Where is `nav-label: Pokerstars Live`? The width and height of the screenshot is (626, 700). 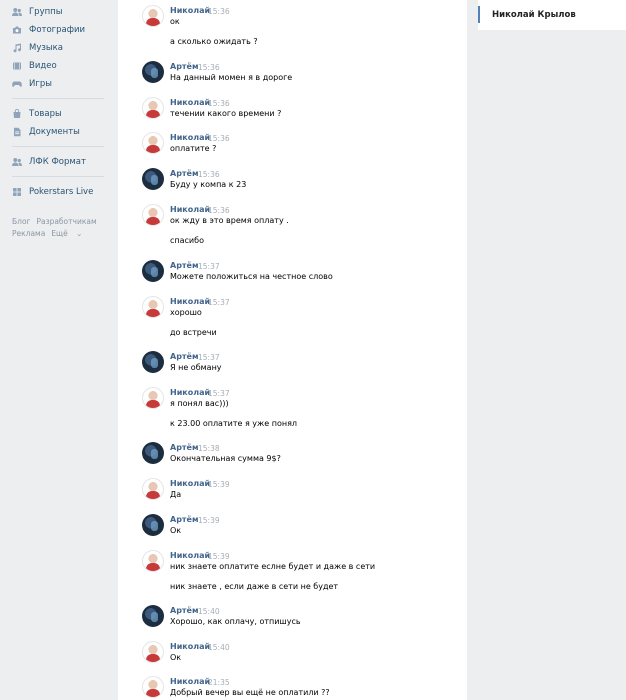 nav-label: Pokerstars Live is located at coordinates (61, 192).